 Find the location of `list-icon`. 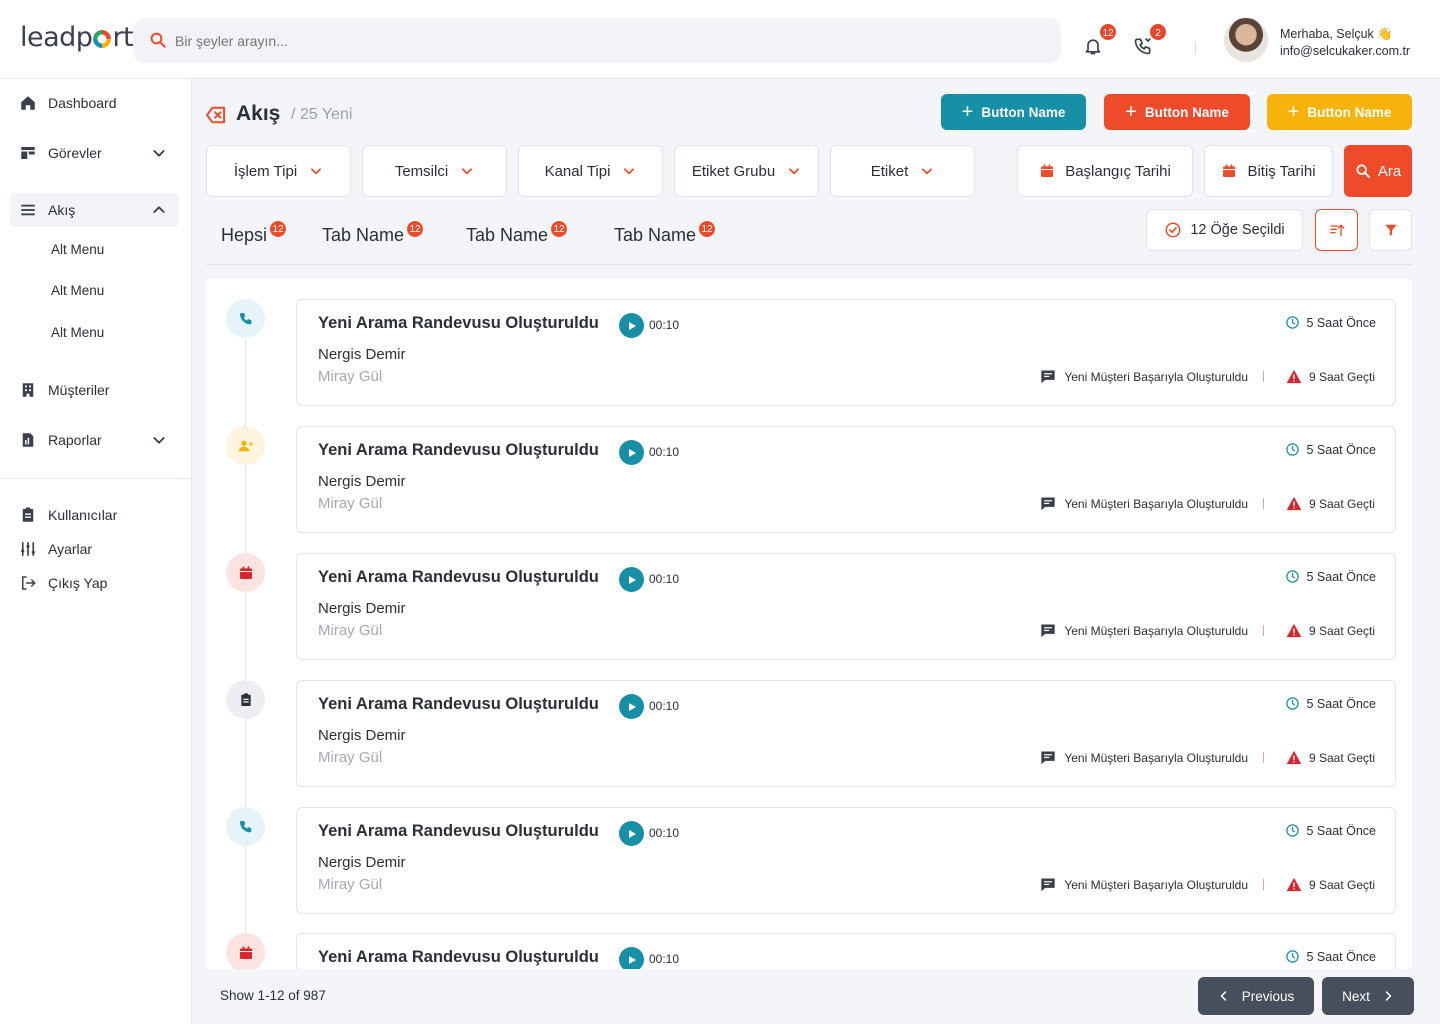

list-icon is located at coordinates (28, 210).